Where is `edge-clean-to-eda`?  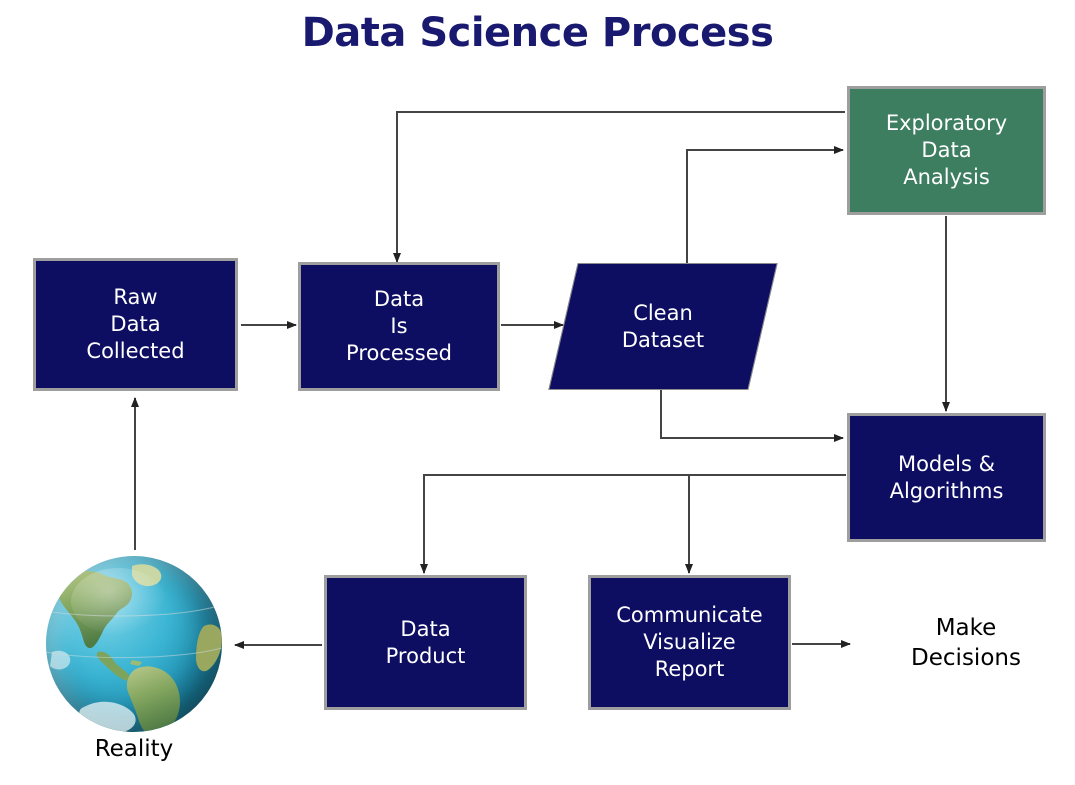
edge-clean-to-eda is located at coordinates (765, 205).